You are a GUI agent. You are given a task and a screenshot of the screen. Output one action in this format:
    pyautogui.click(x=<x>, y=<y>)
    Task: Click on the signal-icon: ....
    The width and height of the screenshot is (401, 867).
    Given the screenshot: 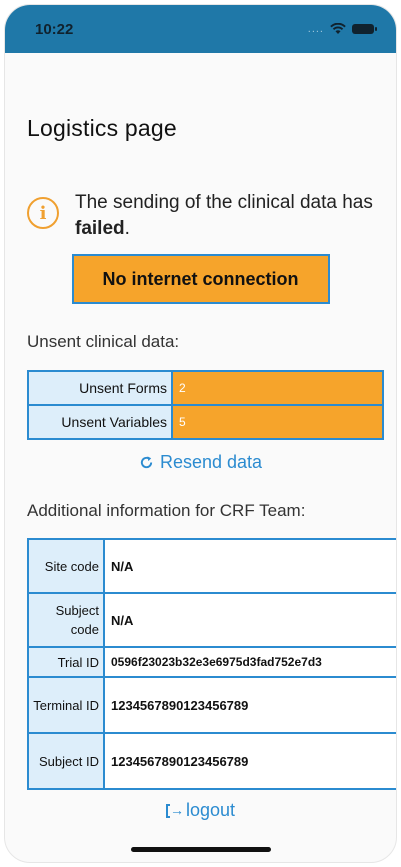 What is the action you would take?
    pyautogui.click(x=315, y=29)
    